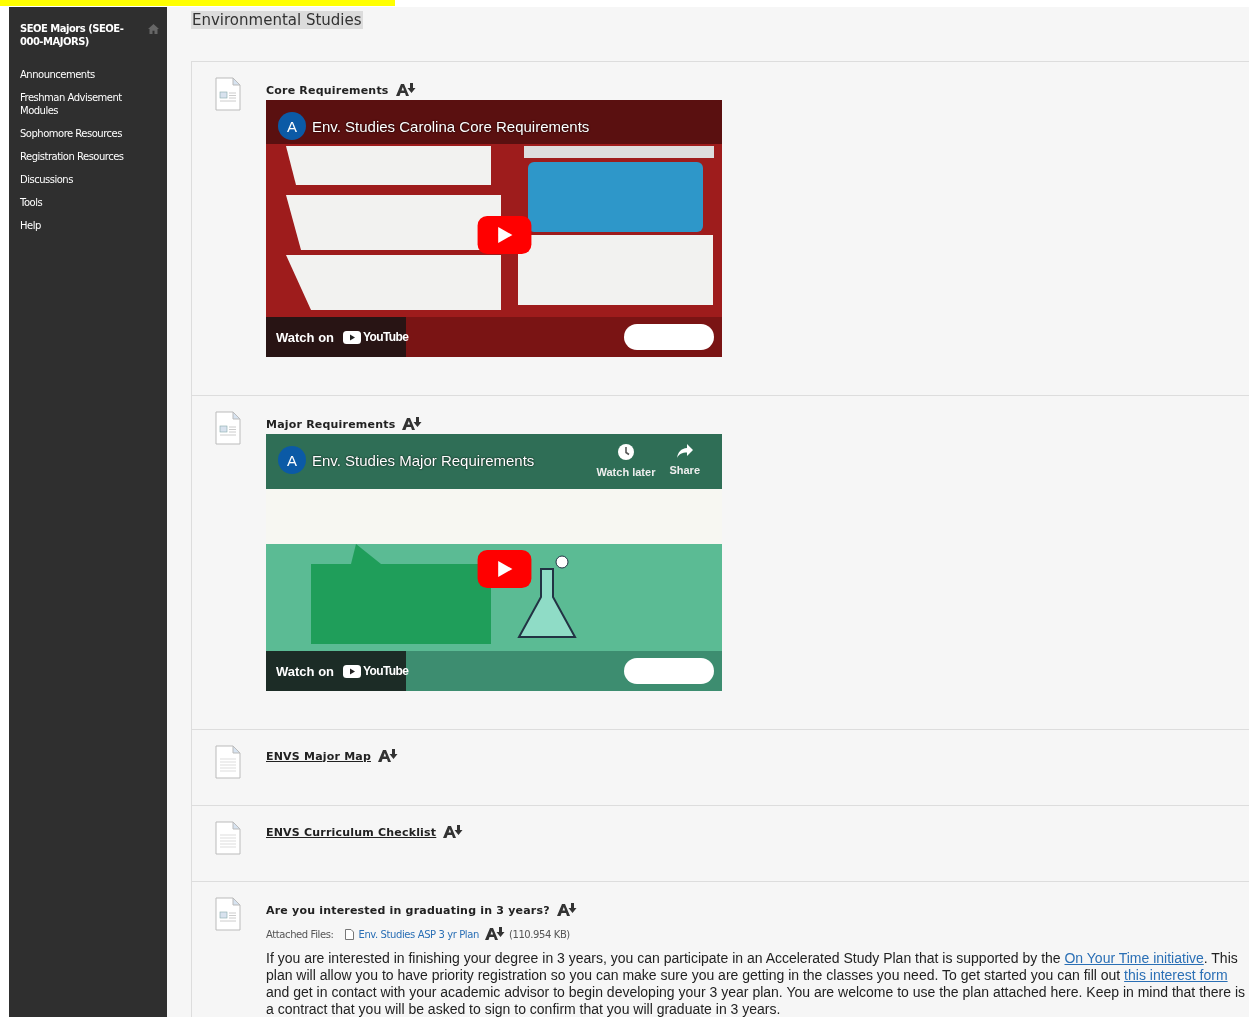  What do you see at coordinates (277, 20) in the screenshot?
I see `page-title: Environmental Studies` at bounding box center [277, 20].